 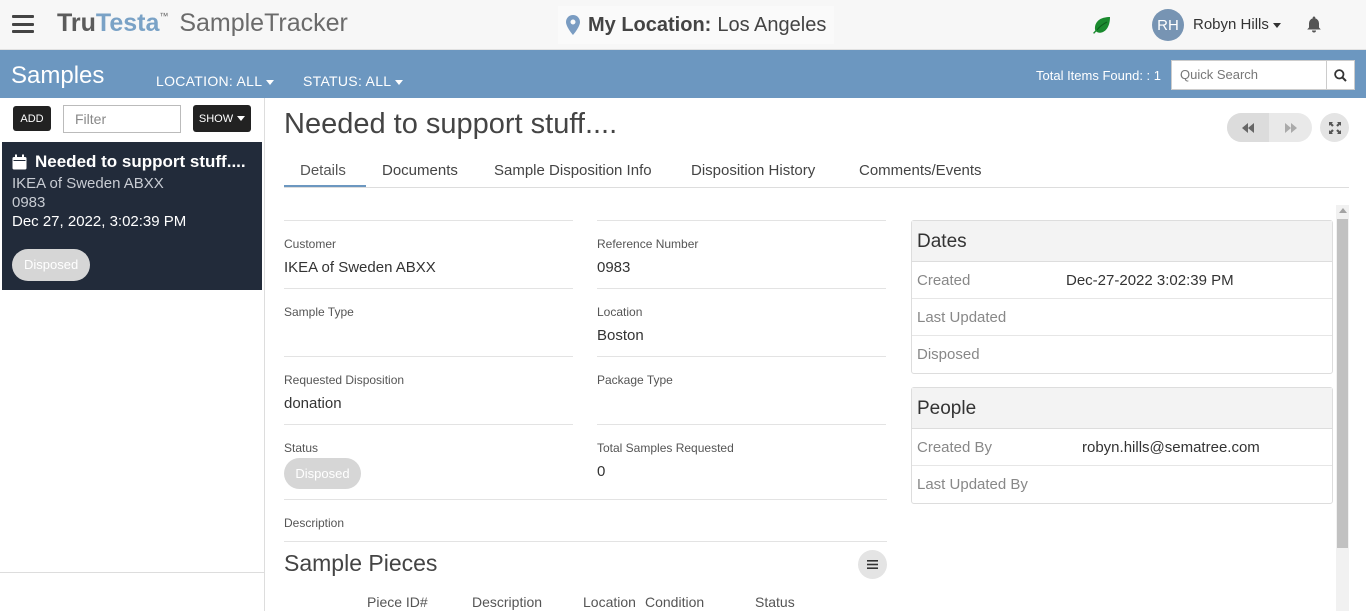 What do you see at coordinates (1171, 447) in the screenshot?
I see `created-by-value: robyn.hills@sematree.com` at bounding box center [1171, 447].